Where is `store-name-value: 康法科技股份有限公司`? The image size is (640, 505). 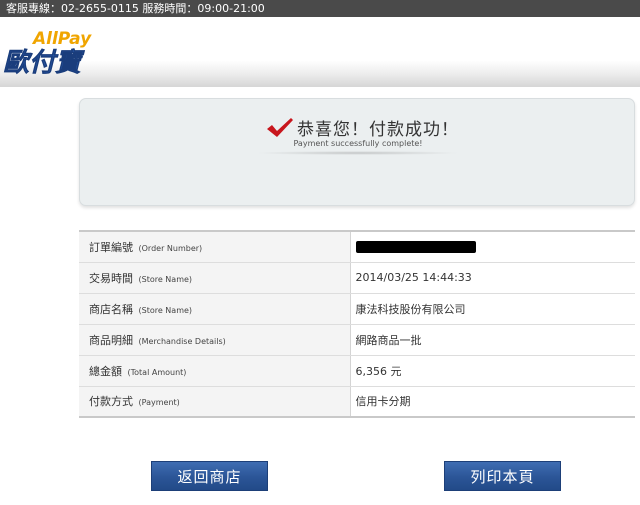 store-name-value: 康法科技股份有限公司 is located at coordinates (492, 309).